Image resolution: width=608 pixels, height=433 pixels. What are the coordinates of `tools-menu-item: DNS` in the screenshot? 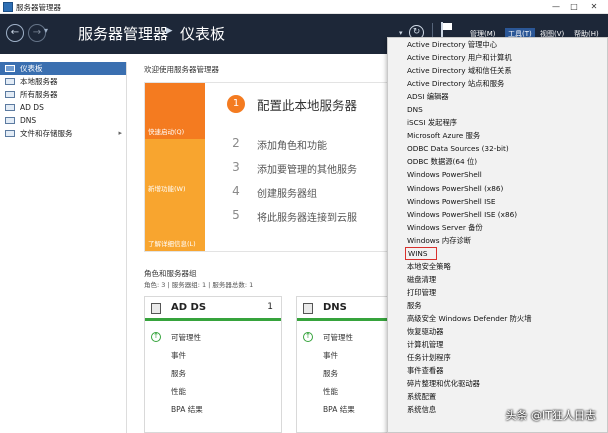 It's located at (497, 109).